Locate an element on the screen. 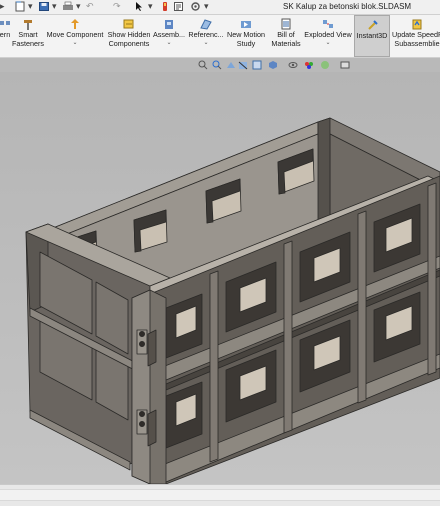 The width and height of the screenshot is (440, 506). show-hidden-icon is located at coordinates (128, 24).